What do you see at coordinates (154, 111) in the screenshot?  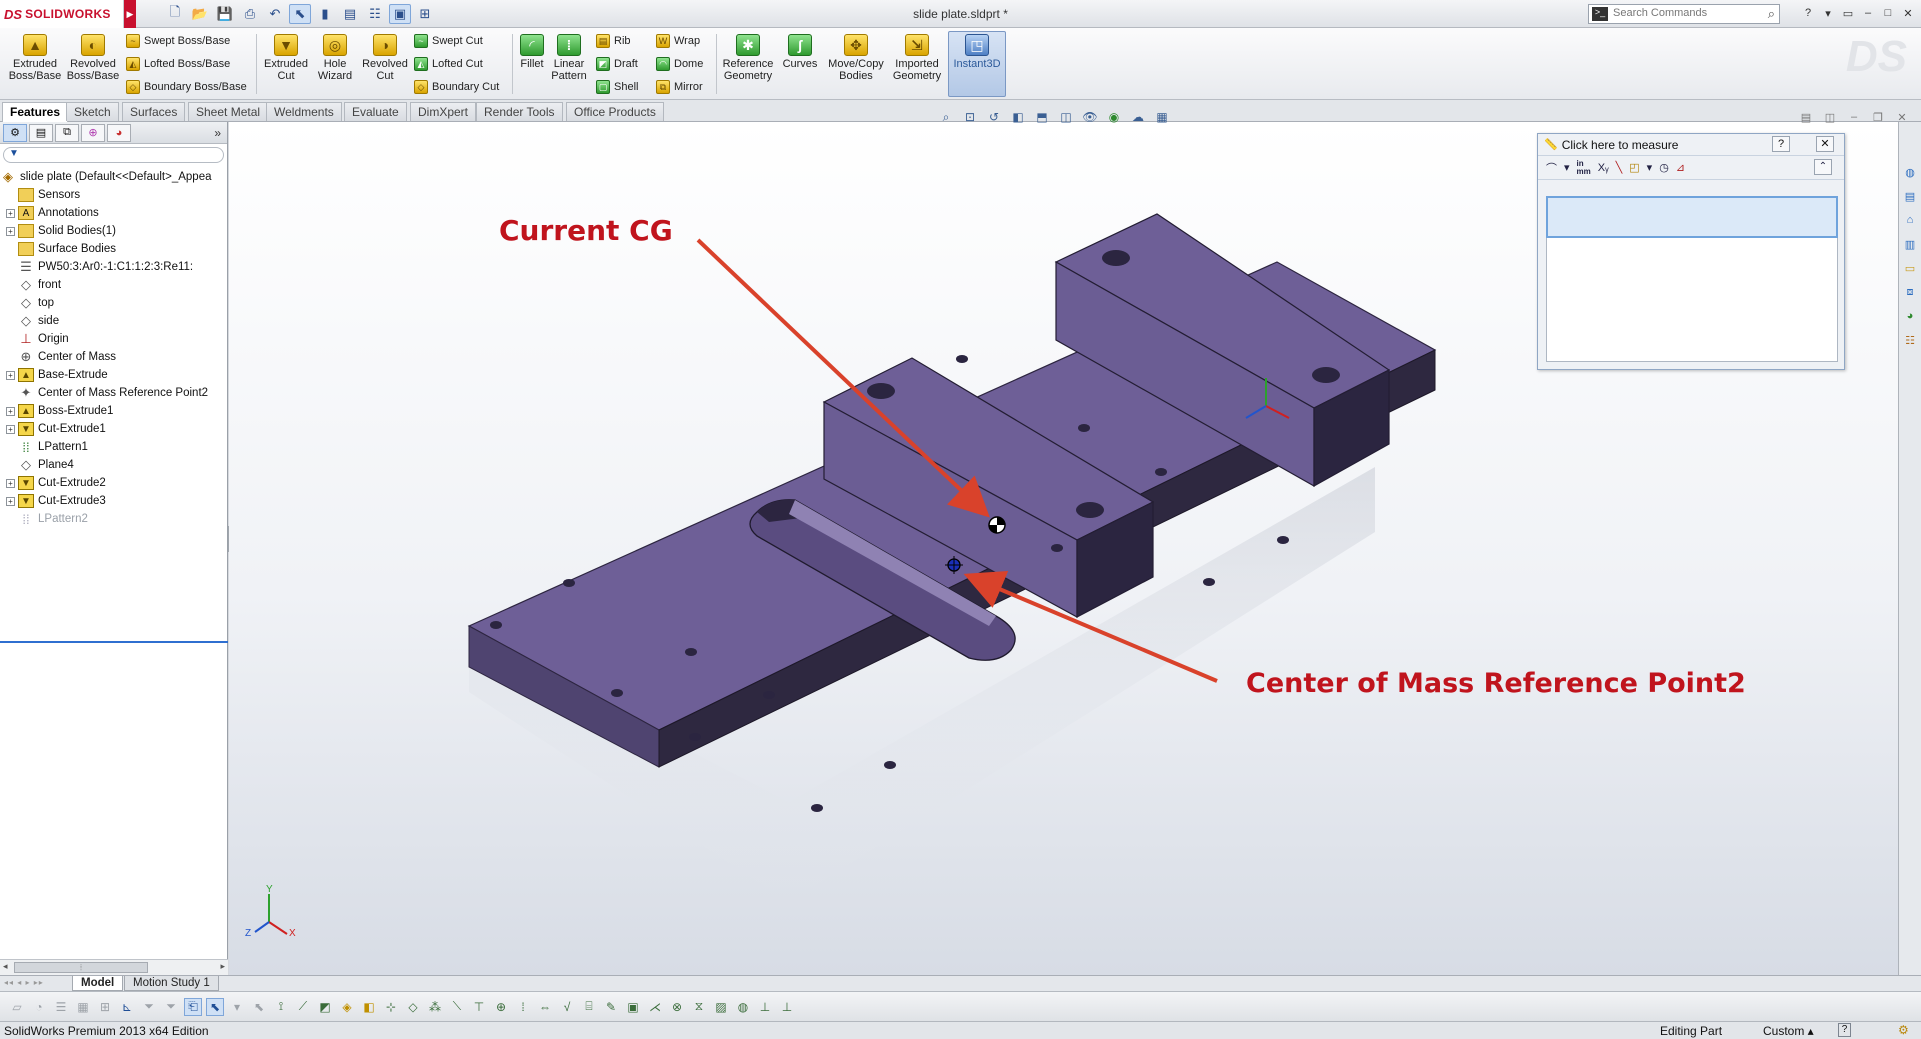 I see `tab-surfaces: Surfaces` at bounding box center [154, 111].